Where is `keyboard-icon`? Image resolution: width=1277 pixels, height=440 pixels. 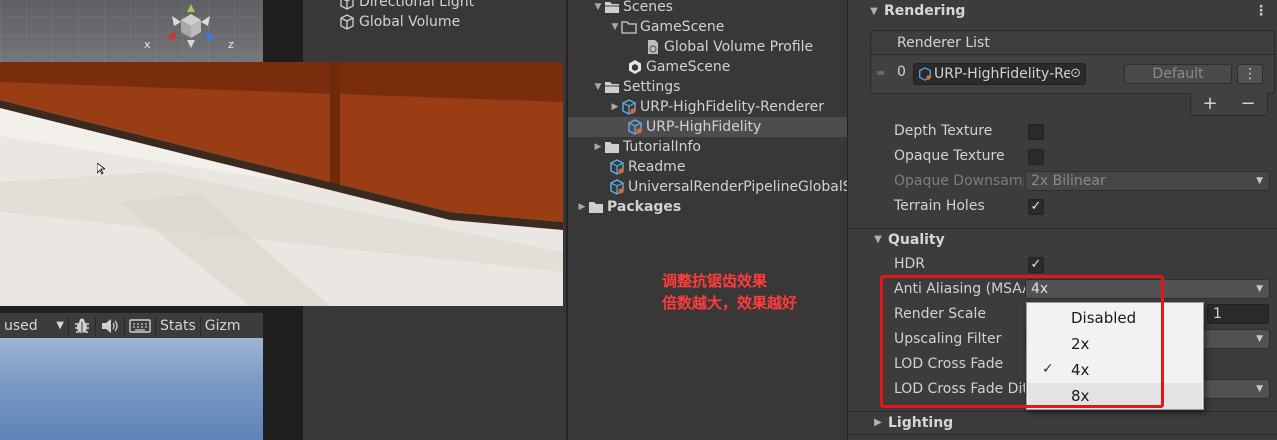
keyboard-icon is located at coordinates (140, 326).